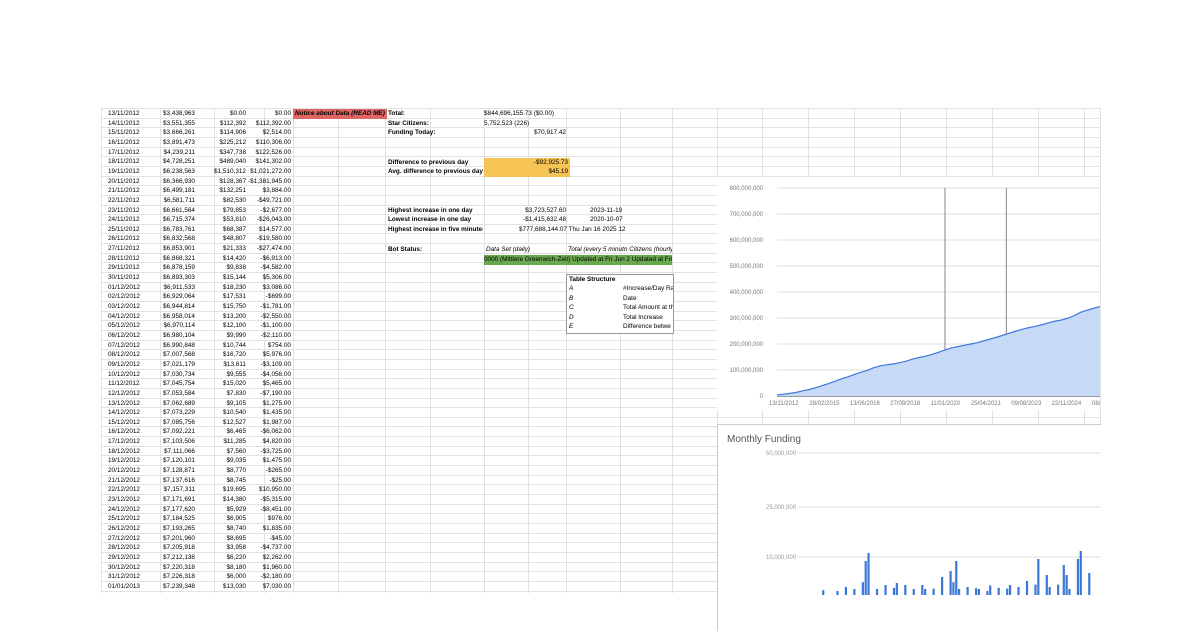 This screenshot has height=636, width=1200. What do you see at coordinates (172, 259) in the screenshot?
I see `total-cell: $6,868,321` at bounding box center [172, 259].